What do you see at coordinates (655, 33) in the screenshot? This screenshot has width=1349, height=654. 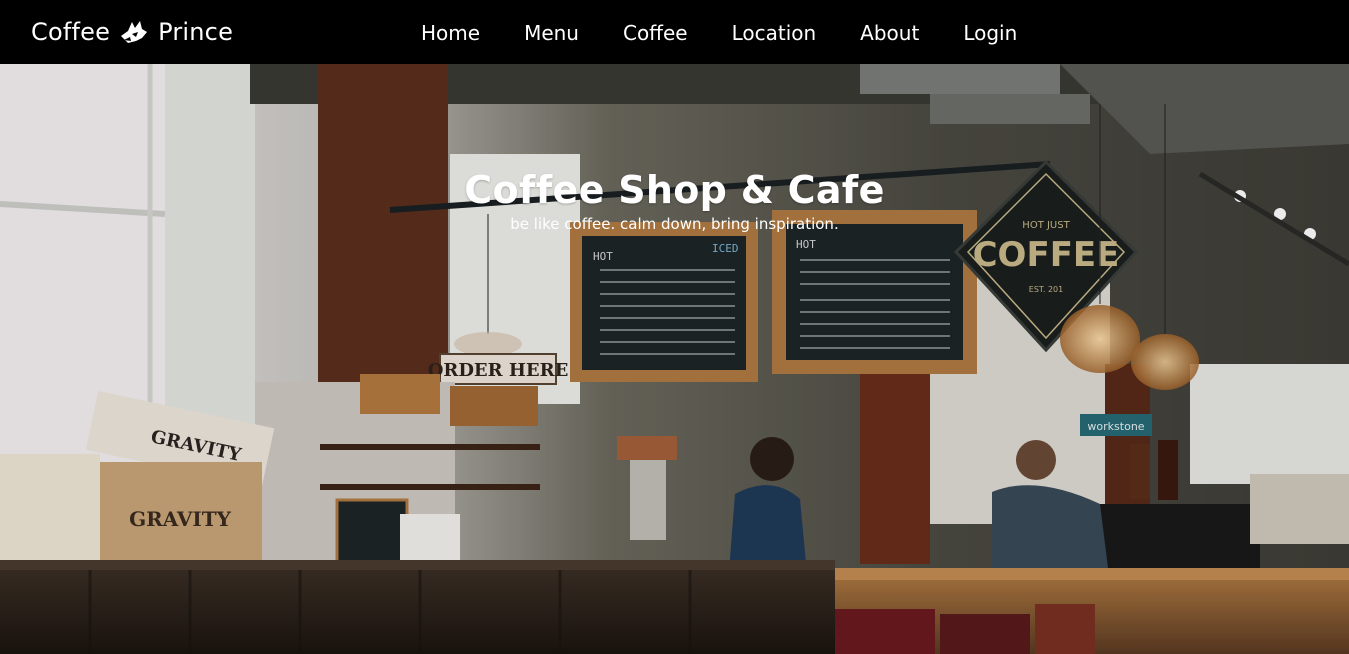 I see `nav-coffee: Coffee` at bounding box center [655, 33].